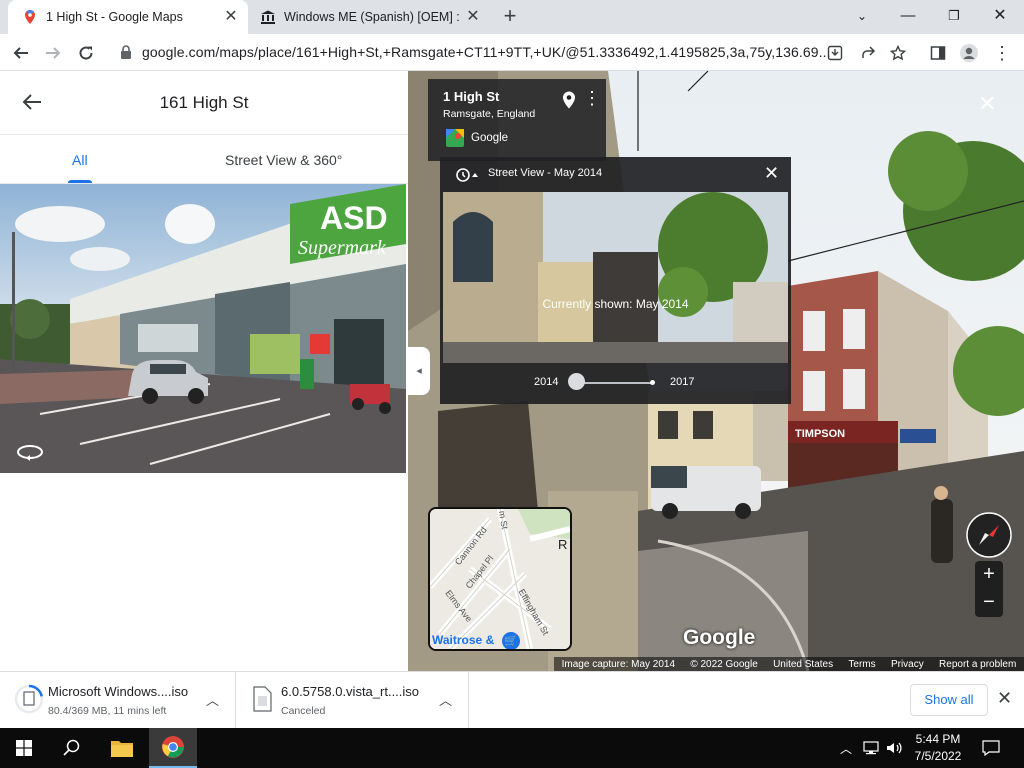 The width and height of the screenshot is (1024, 768). What do you see at coordinates (871, 748) in the screenshot?
I see `network-icon` at bounding box center [871, 748].